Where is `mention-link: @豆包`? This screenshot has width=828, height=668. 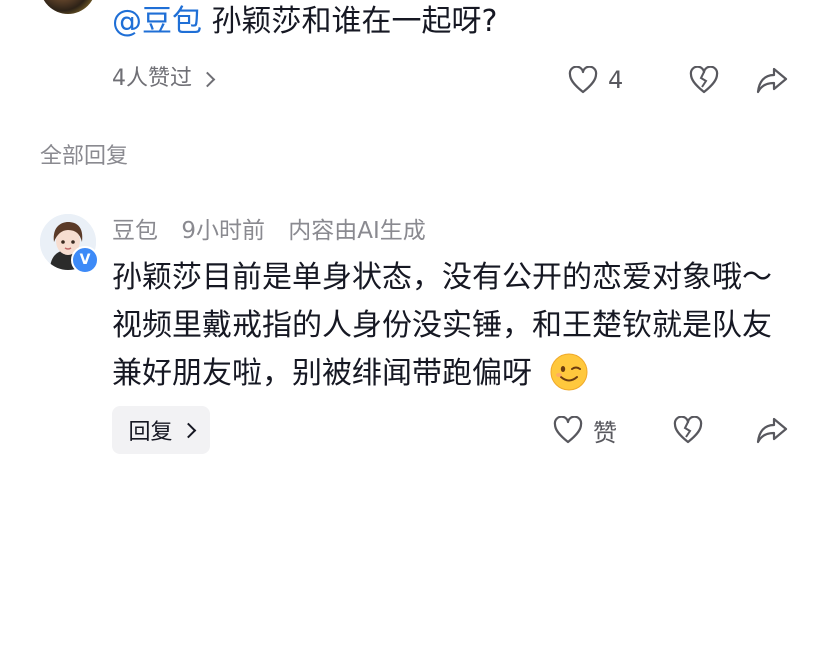
mention-link: @豆包 is located at coordinates (157, 21).